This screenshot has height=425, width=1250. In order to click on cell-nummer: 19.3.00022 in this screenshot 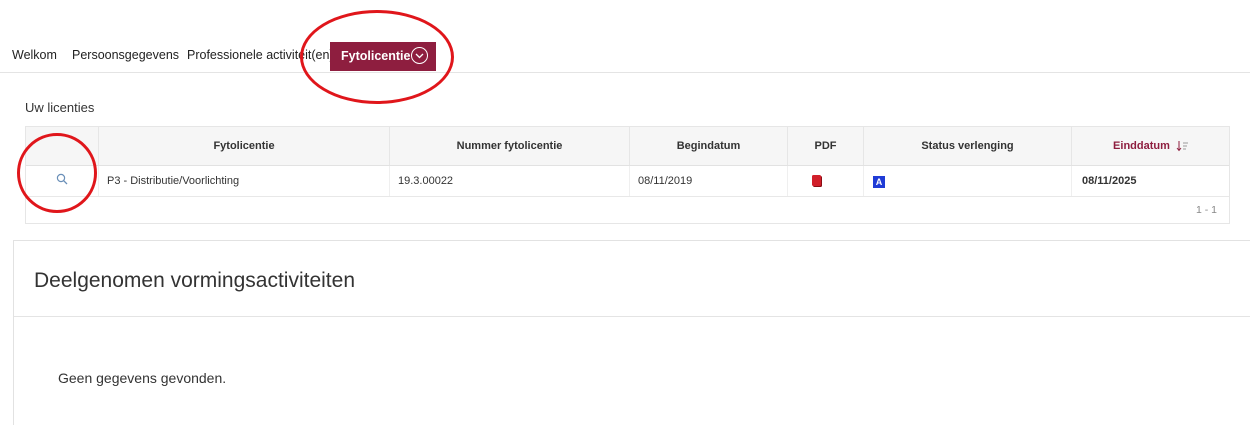, I will do `click(509, 181)`.